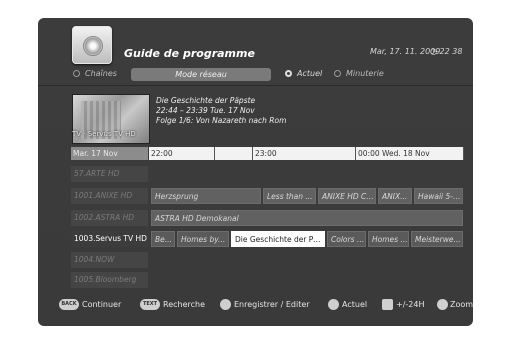 This screenshot has height=341, width=505. I want to click on current-time: ◷ 22 38, so click(446, 51).